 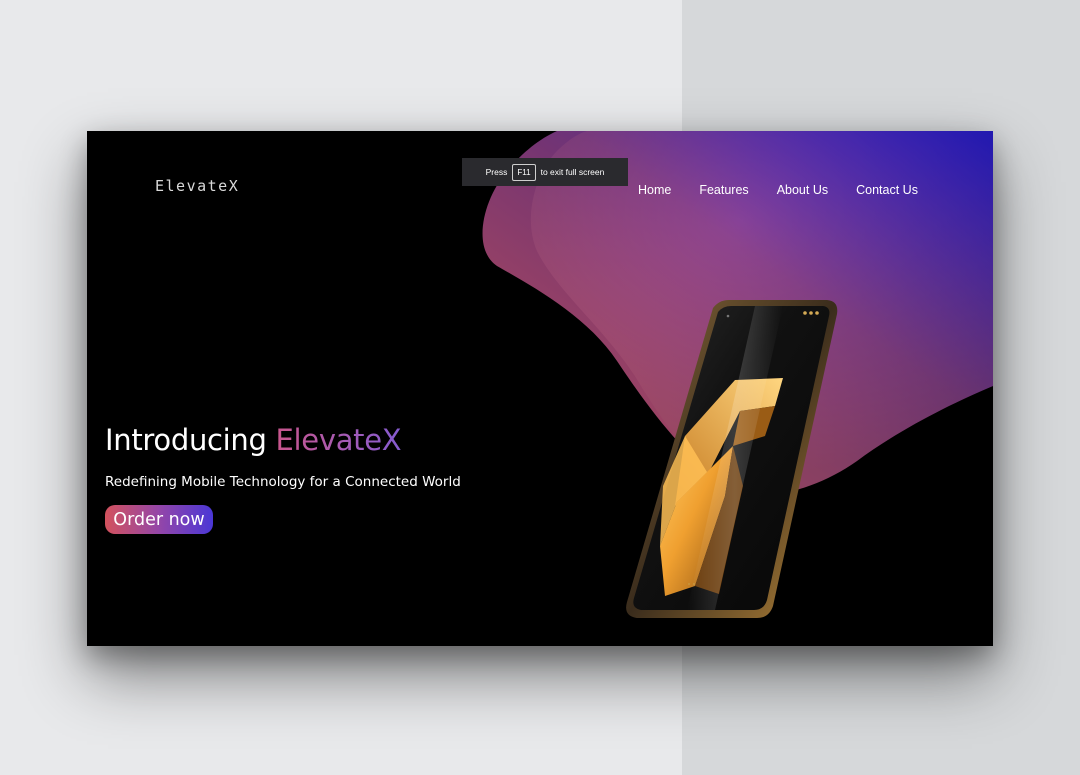 What do you see at coordinates (407, 452) in the screenshot?
I see `headline-brand-subscript: 2` at bounding box center [407, 452].